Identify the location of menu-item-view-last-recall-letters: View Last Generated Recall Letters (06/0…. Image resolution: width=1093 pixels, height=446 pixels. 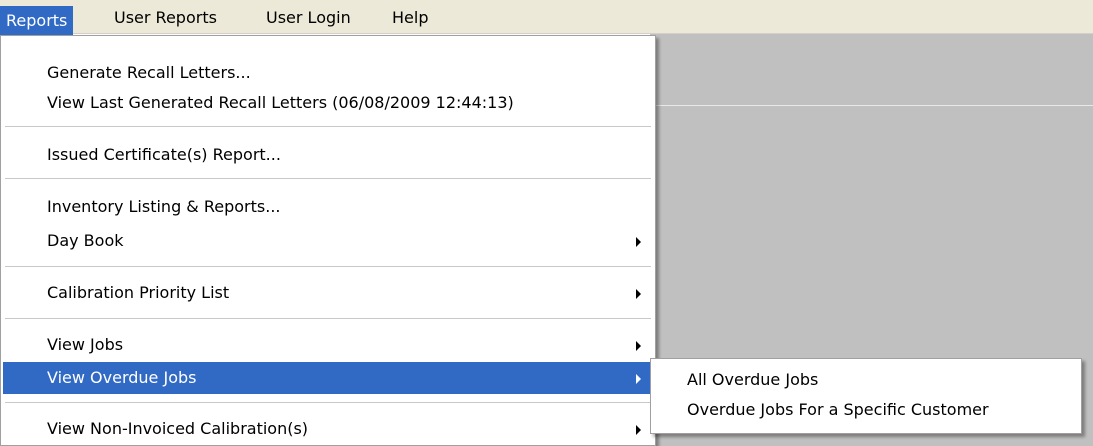
(328, 103).